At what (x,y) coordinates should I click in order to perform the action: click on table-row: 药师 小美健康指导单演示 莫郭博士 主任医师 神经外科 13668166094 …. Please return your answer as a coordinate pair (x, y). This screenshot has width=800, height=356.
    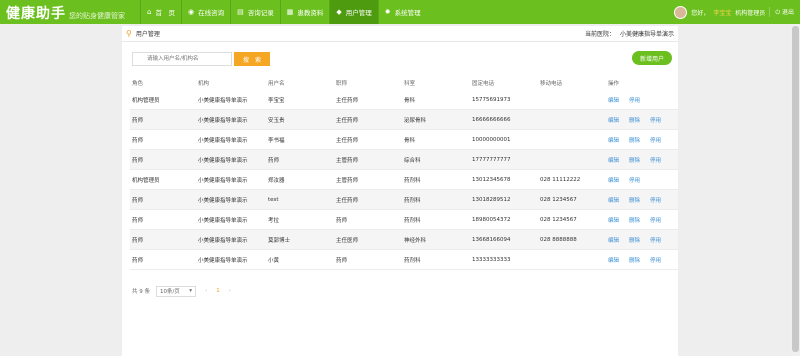
    Looking at the image, I should click on (404, 240).